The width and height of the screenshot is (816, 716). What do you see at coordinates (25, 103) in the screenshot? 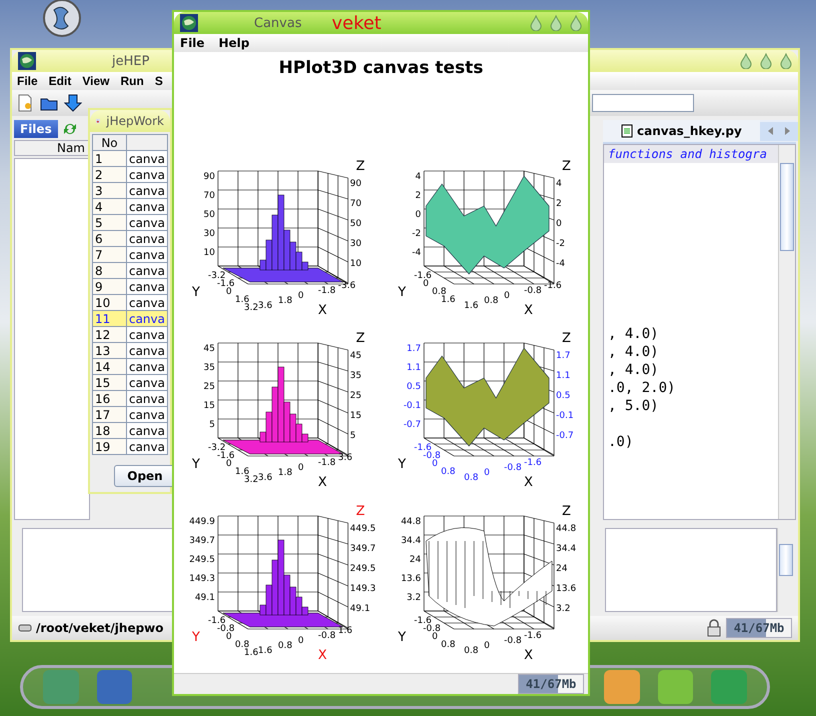
I see `new-document-icon` at bounding box center [25, 103].